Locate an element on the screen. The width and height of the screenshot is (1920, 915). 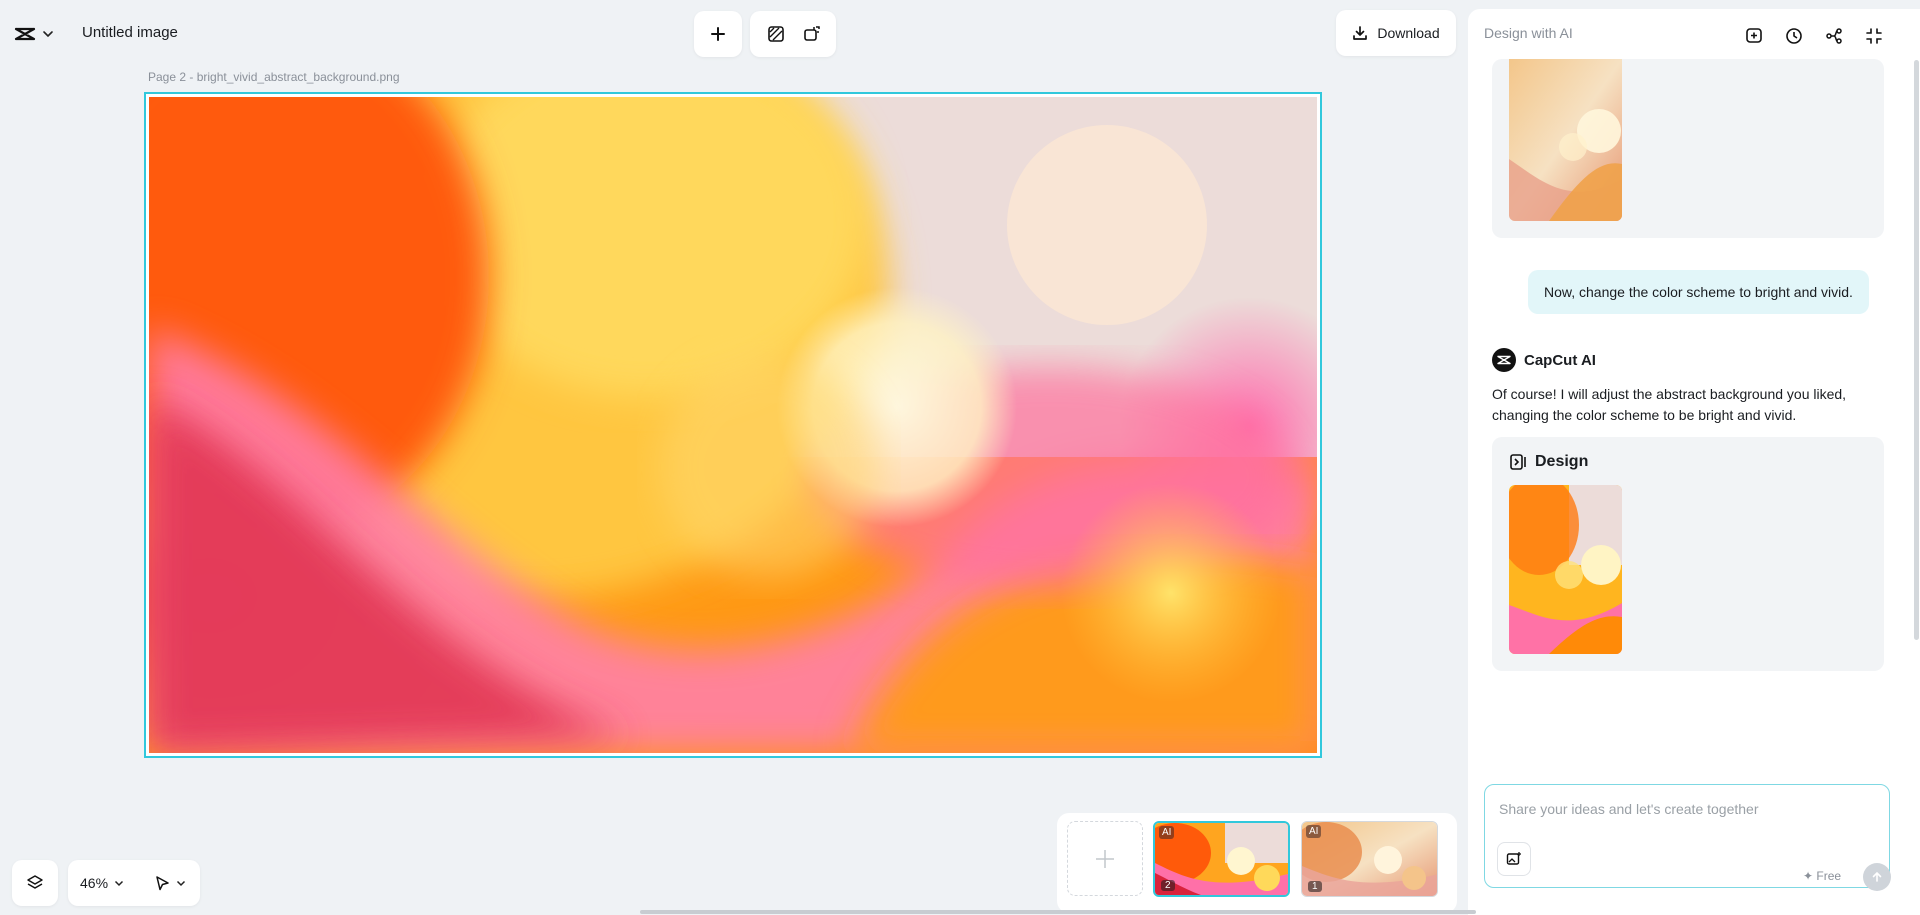
panel-scrollbar is located at coordinates (1916, 350).